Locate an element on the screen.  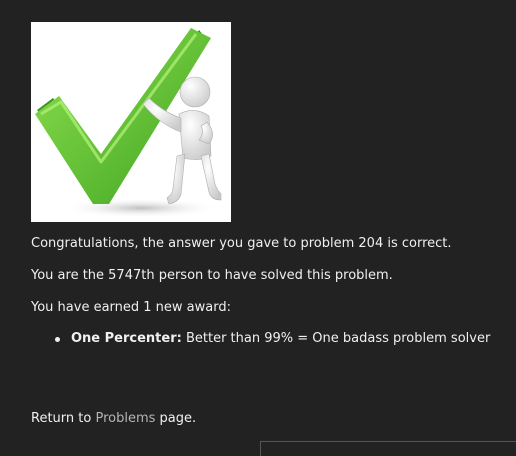
return-line: Return to Problems page. is located at coordinates (113, 419).